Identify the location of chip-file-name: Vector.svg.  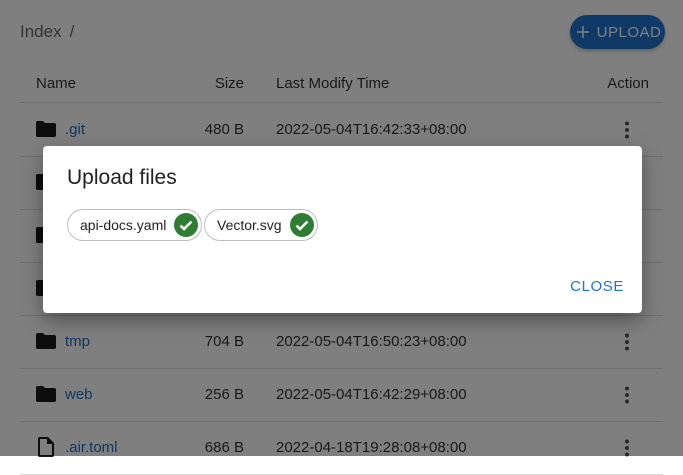
(249, 225).